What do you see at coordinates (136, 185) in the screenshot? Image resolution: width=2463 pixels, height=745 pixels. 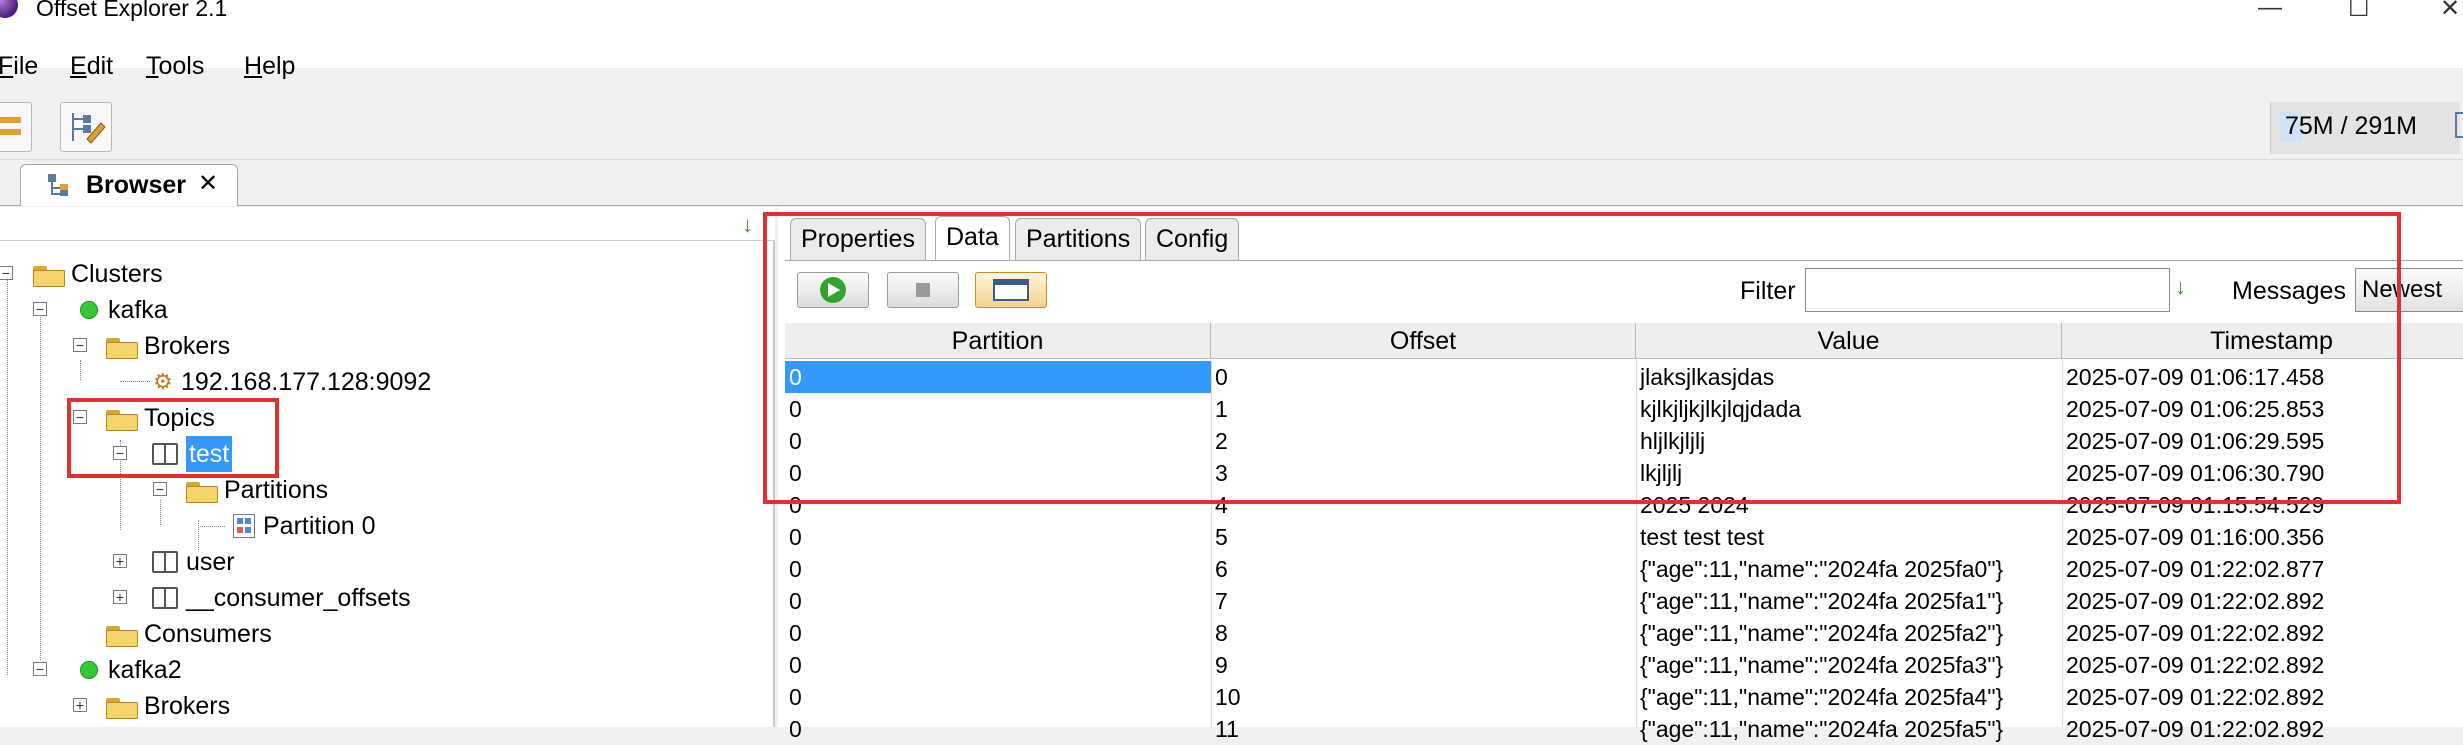 I see `tab-browser-label: Browser` at bounding box center [136, 185].